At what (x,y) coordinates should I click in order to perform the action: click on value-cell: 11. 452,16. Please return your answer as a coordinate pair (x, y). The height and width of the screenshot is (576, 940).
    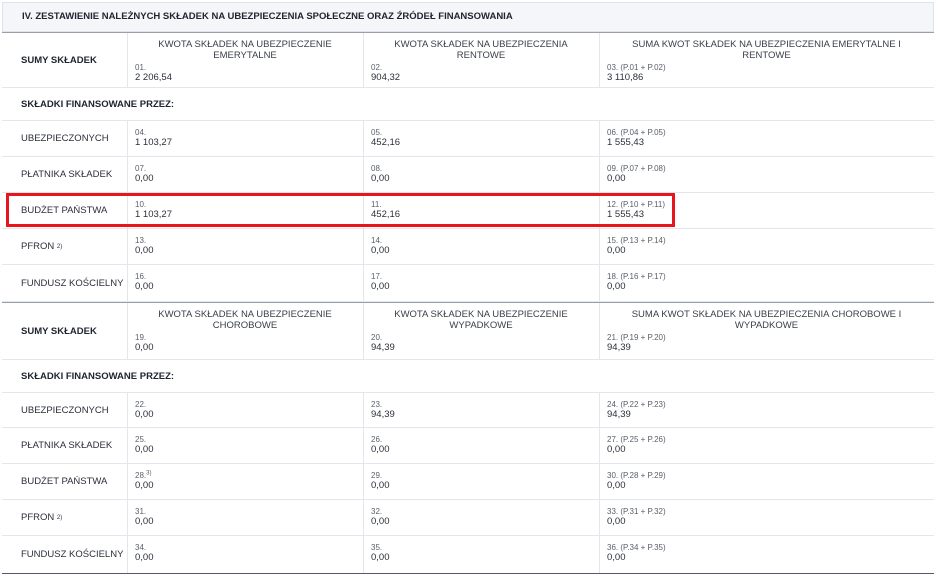
    Looking at the image, I should click on (481, 210).